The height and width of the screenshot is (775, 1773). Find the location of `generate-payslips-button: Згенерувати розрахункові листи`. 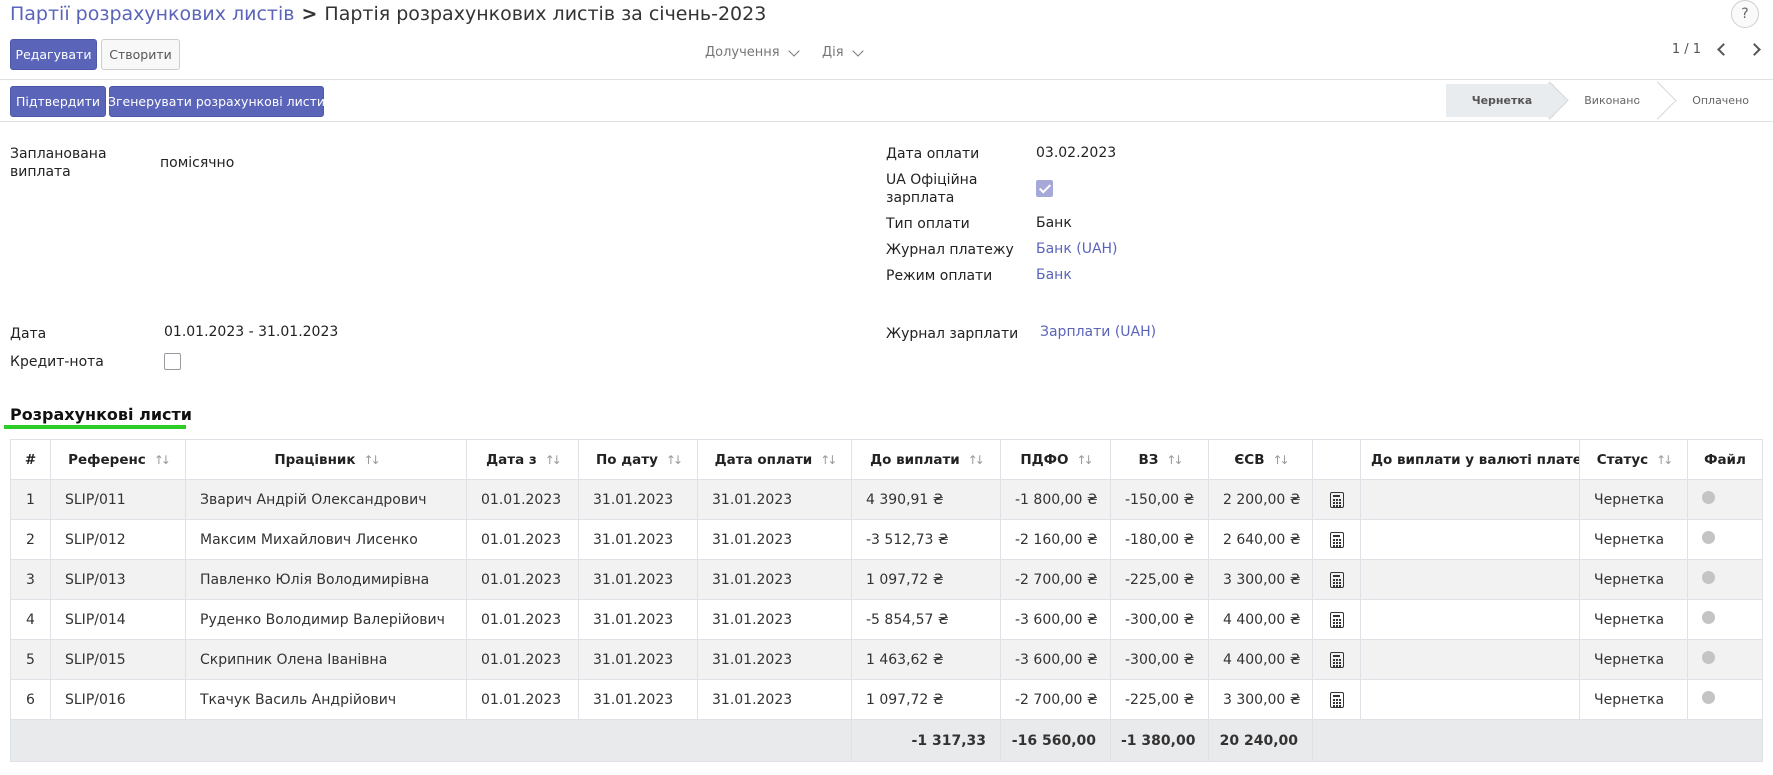

generate-payslips-button: Згенерувати розрахункові листи is located at coordinates (216, 101).